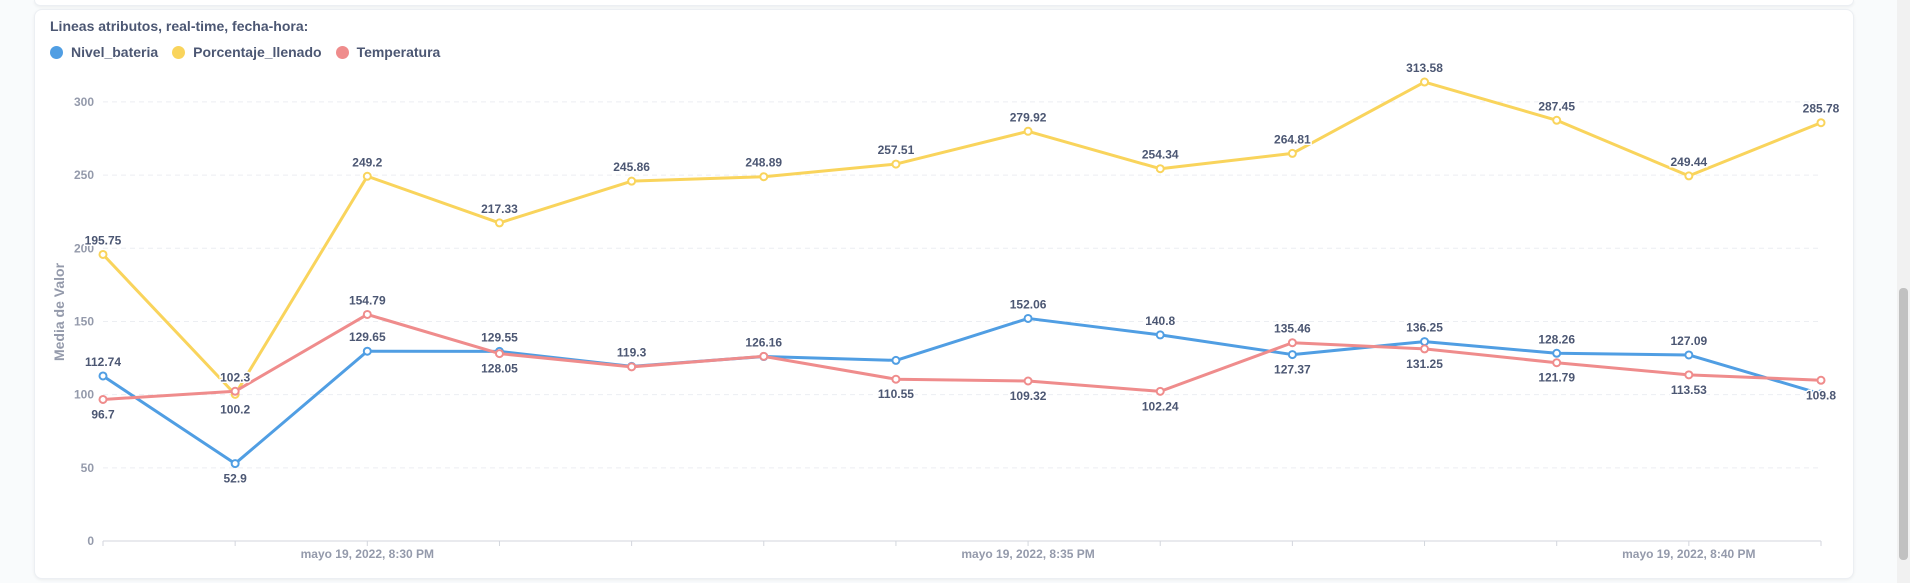 This screenshot has width=1910, height=583. I want to click on data-label: 119.3, so click(632, 352).